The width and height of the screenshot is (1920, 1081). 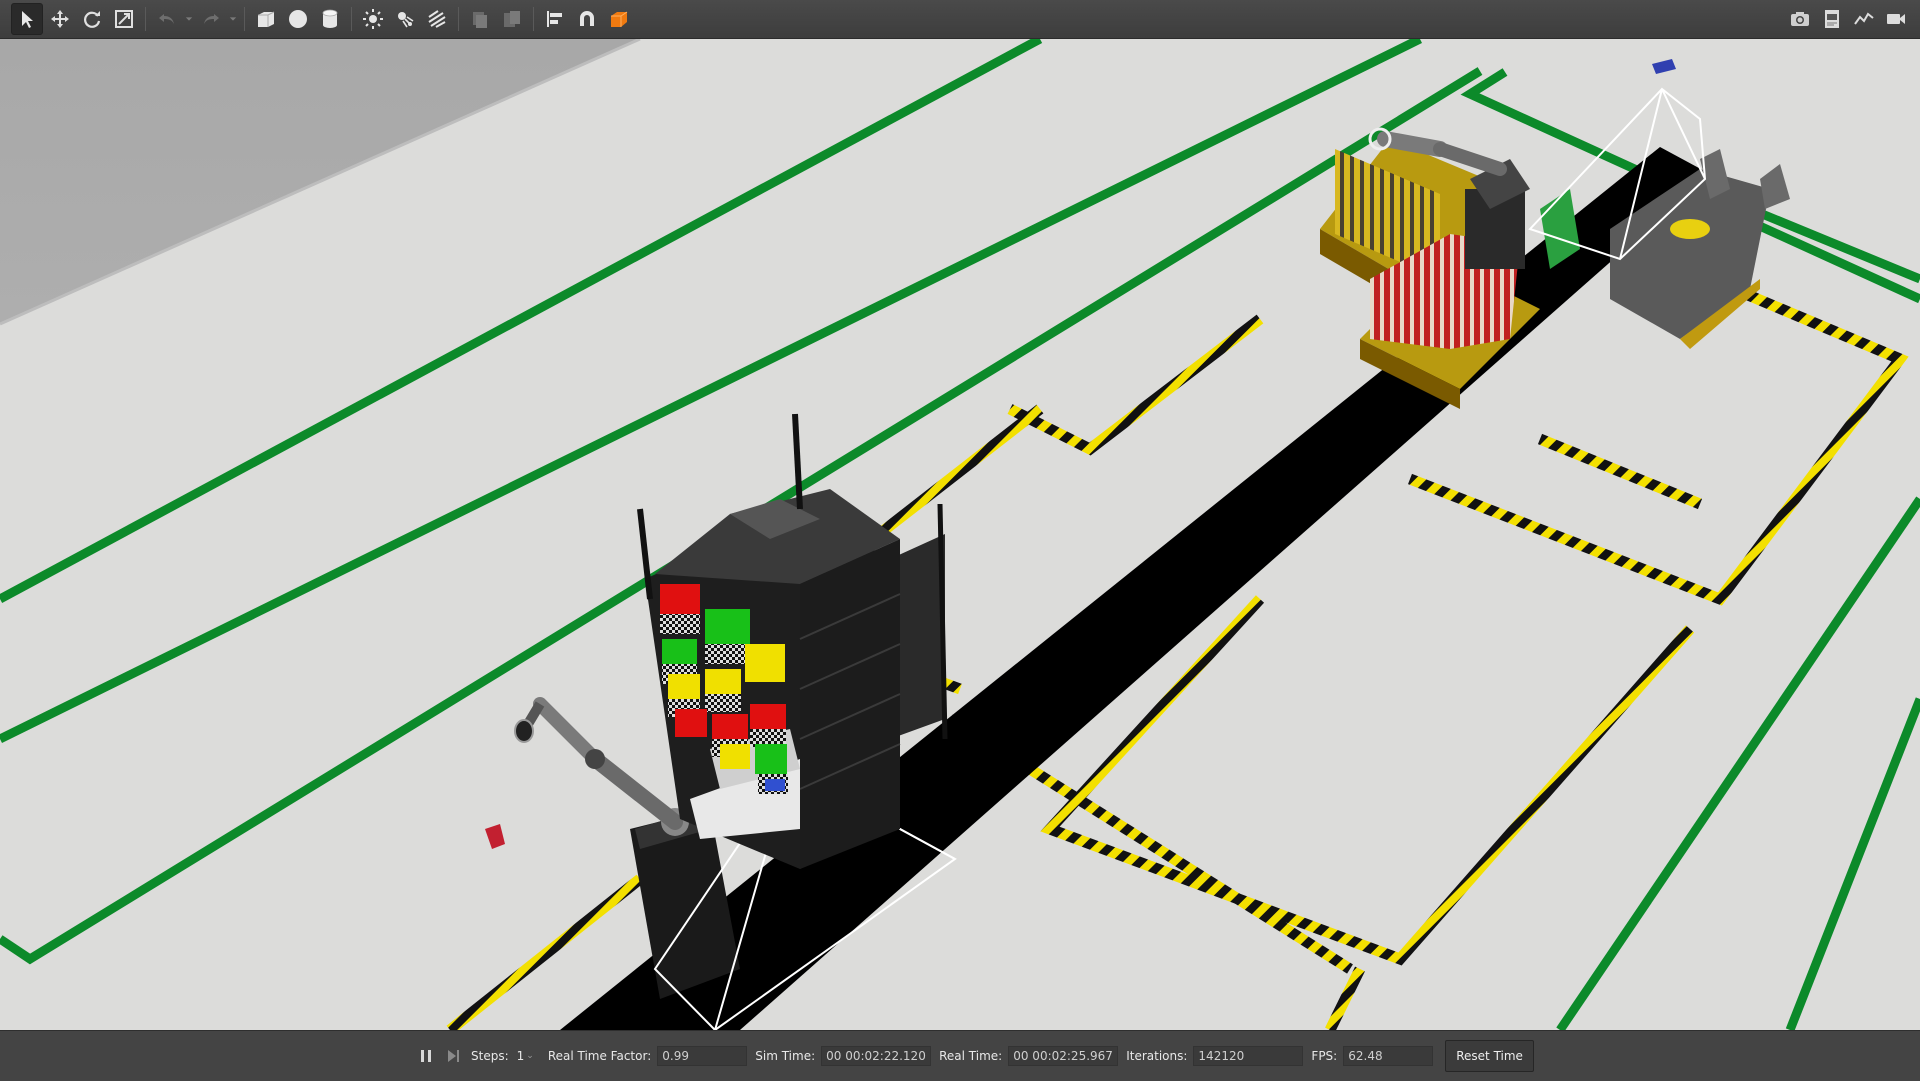 What do you see at coordinates (587, 19) in the screenshot?
I see `snap-icon` at bounding box center [587, 19].